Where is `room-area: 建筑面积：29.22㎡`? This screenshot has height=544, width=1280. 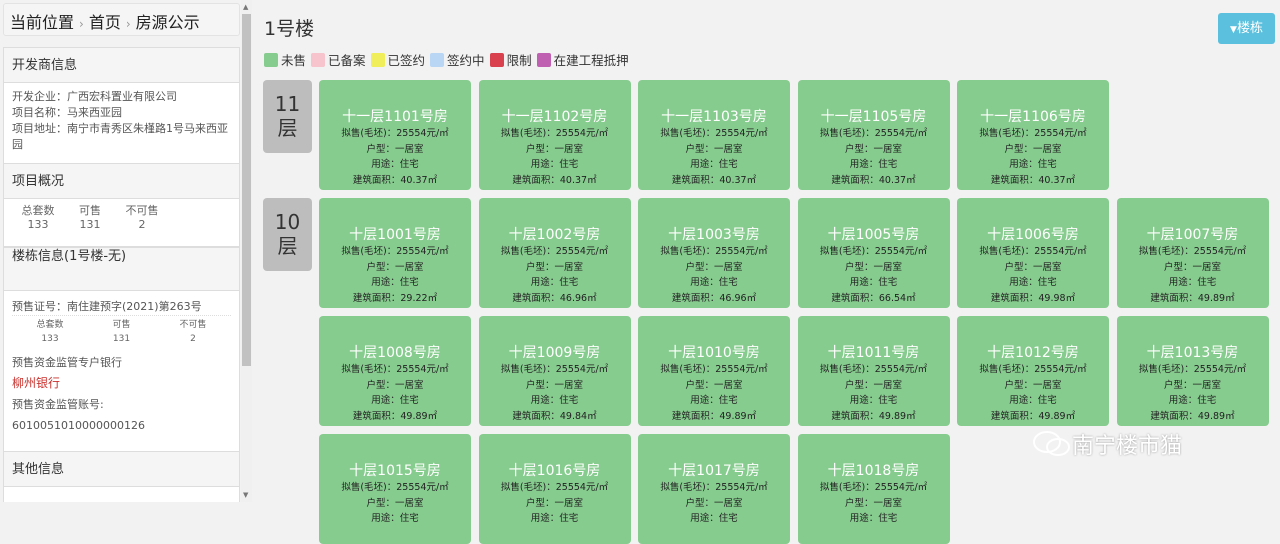
room-area: 建筑面积：29.22㎡ is located at coordinates (395, 298).